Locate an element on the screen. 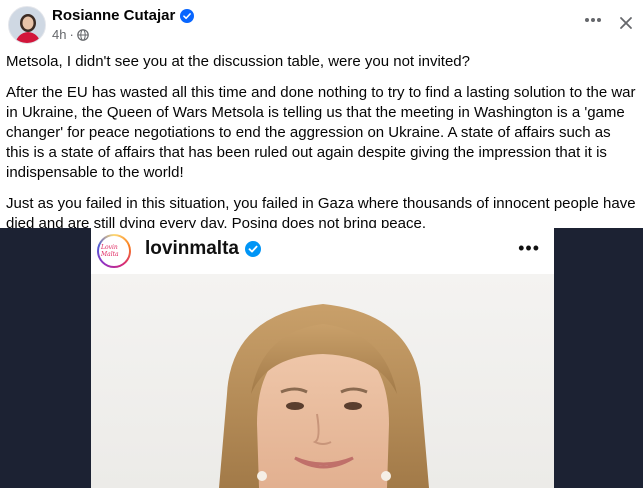 This screenshot has width=643, height=488. embedded-more-icon: ••• is located at coordinates (529, 248).